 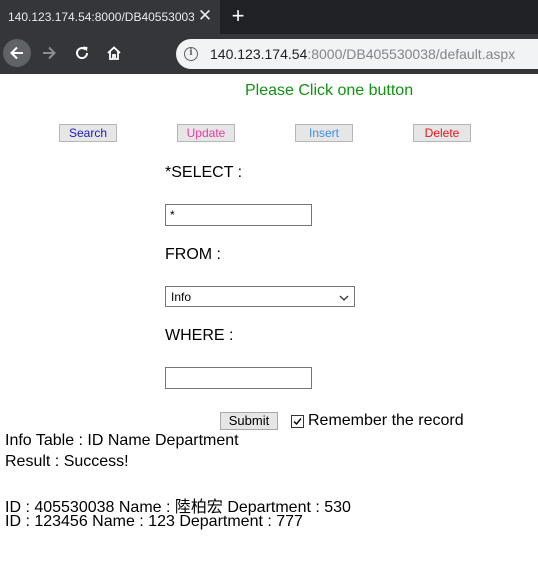 What do you see at coordinates (67, 461) in the screenshot?
I see `result-status: Result : Success!` at bounding box center [67, 461].